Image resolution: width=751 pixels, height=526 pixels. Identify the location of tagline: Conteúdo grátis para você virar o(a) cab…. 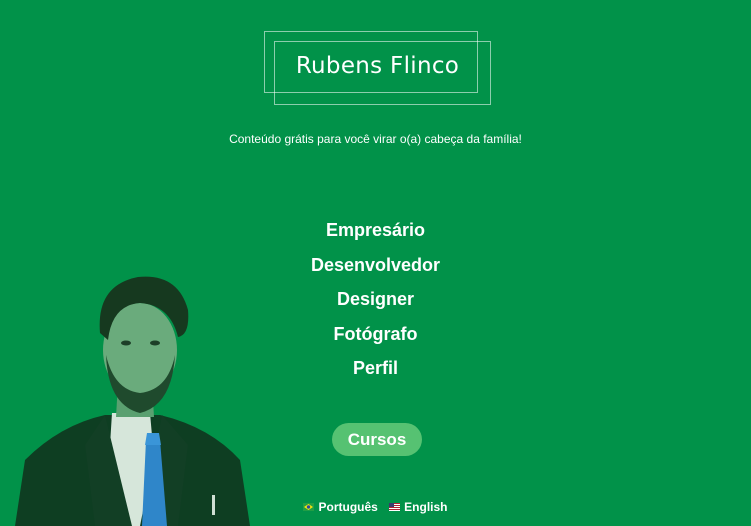
(375, 139).